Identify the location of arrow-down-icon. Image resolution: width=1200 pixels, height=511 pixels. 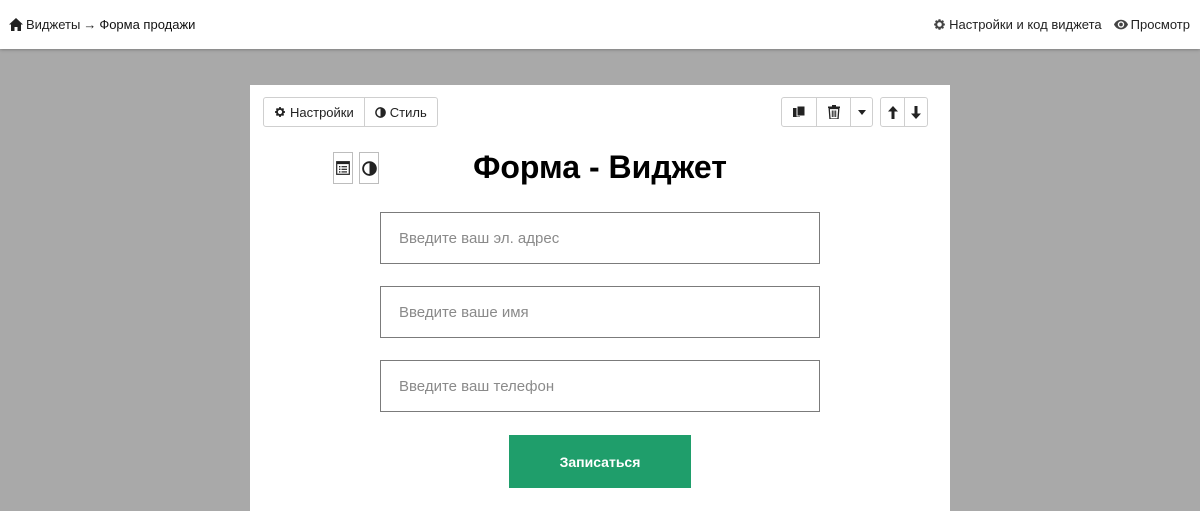
(916, 112).